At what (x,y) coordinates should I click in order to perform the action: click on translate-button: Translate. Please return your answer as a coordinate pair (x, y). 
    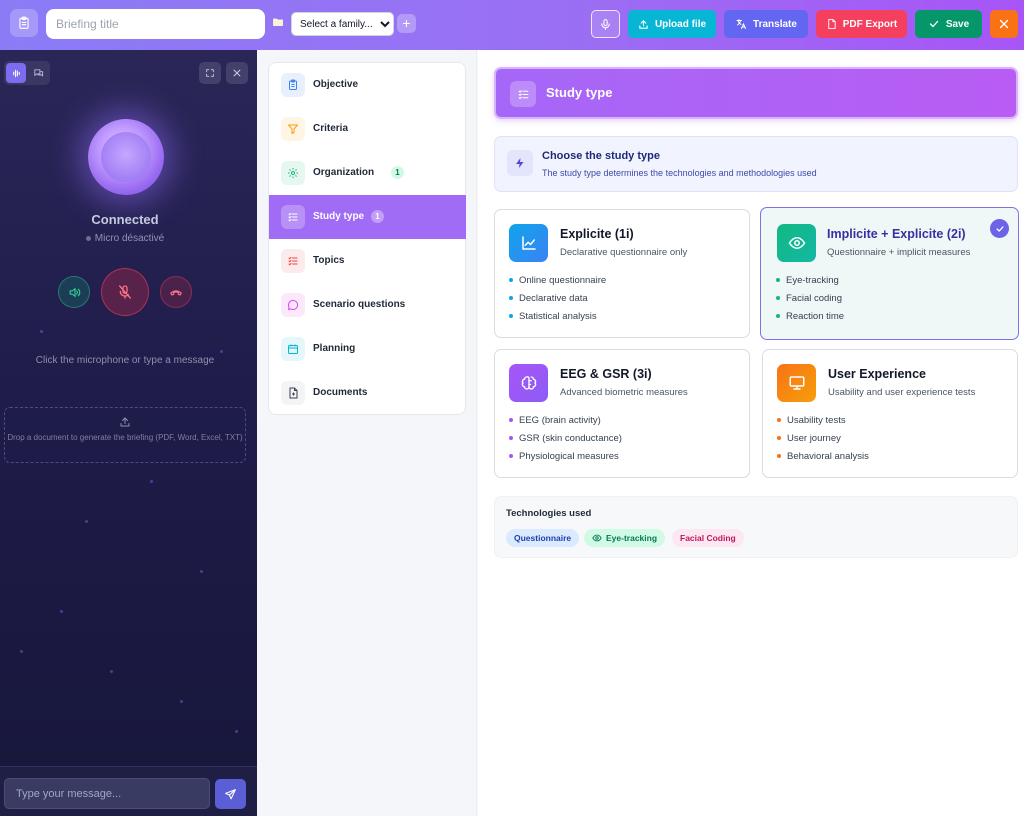
    Looking at the image, I should click on (766, 24).